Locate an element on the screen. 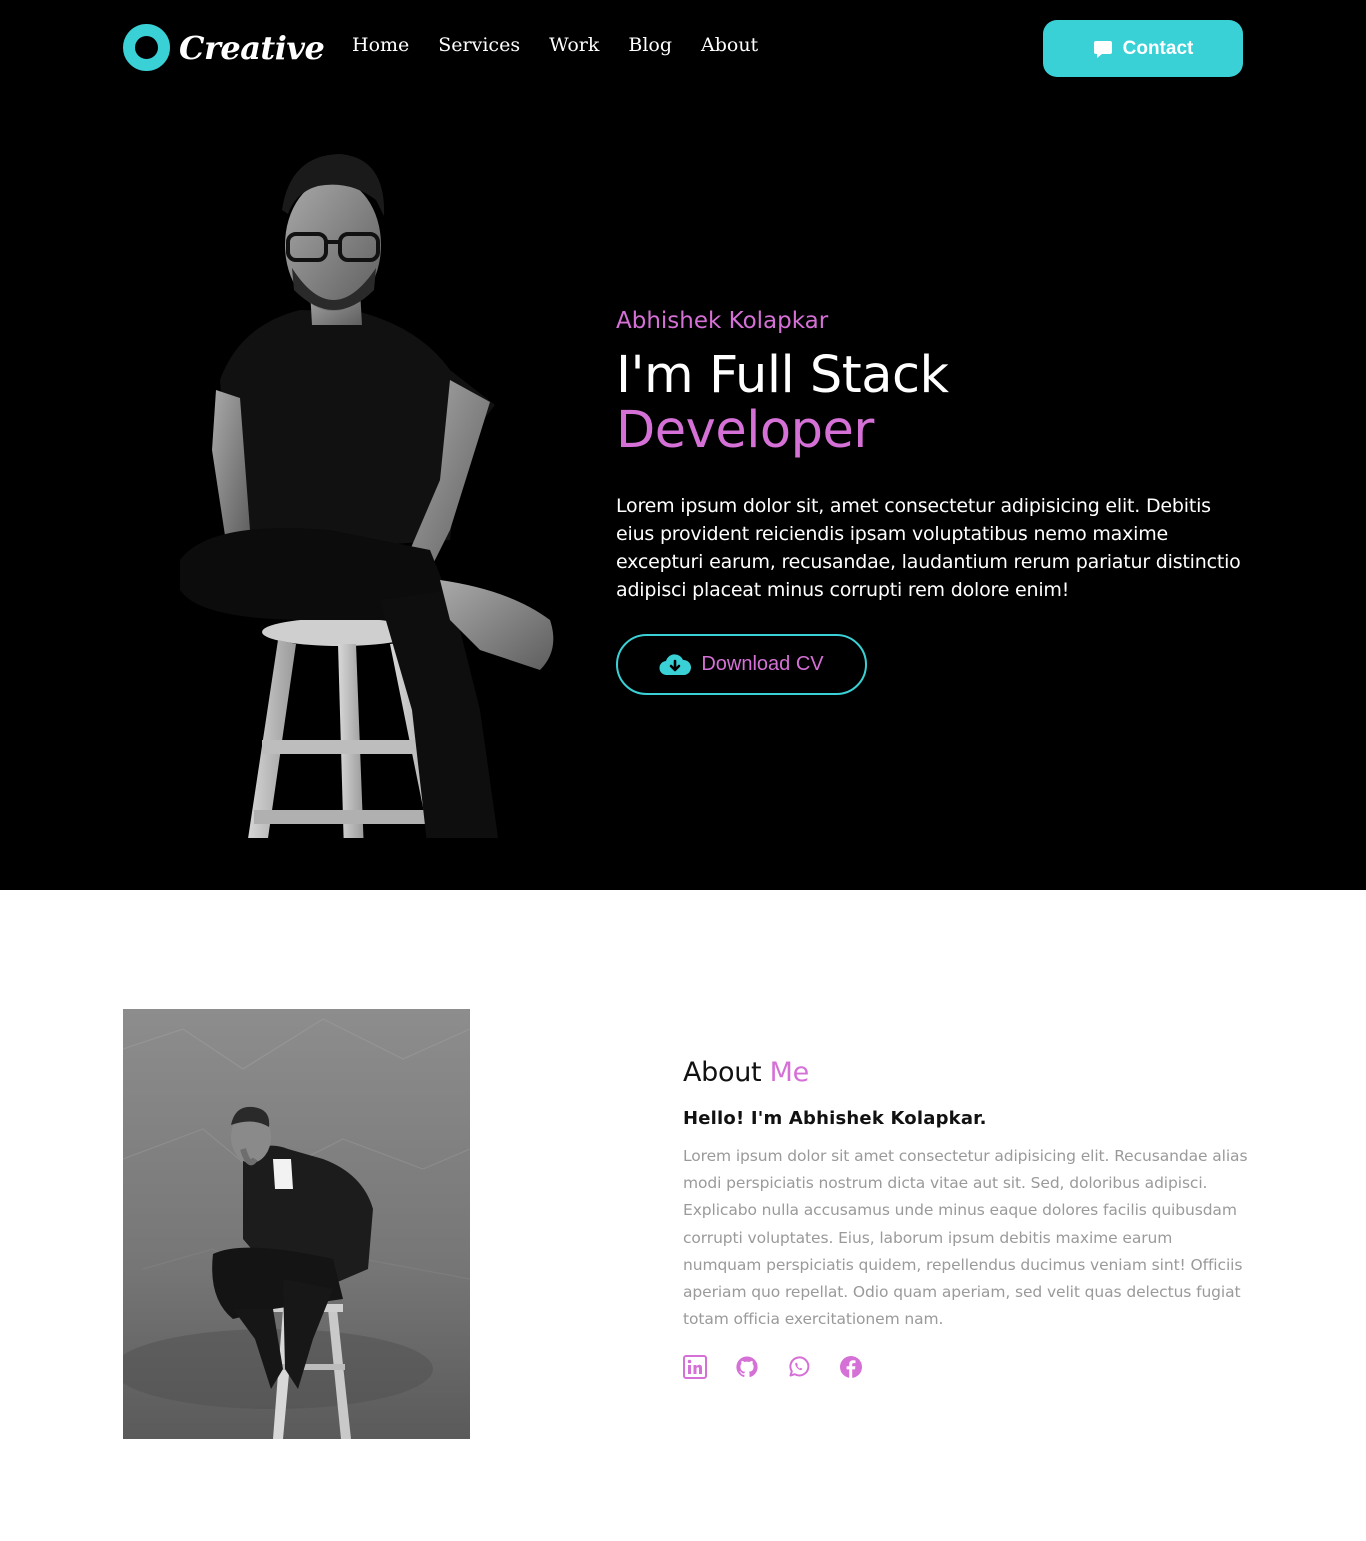 This screenshot has width=1366, height=1541. chat-bubble-icon is located at coordinates (1102, 49).